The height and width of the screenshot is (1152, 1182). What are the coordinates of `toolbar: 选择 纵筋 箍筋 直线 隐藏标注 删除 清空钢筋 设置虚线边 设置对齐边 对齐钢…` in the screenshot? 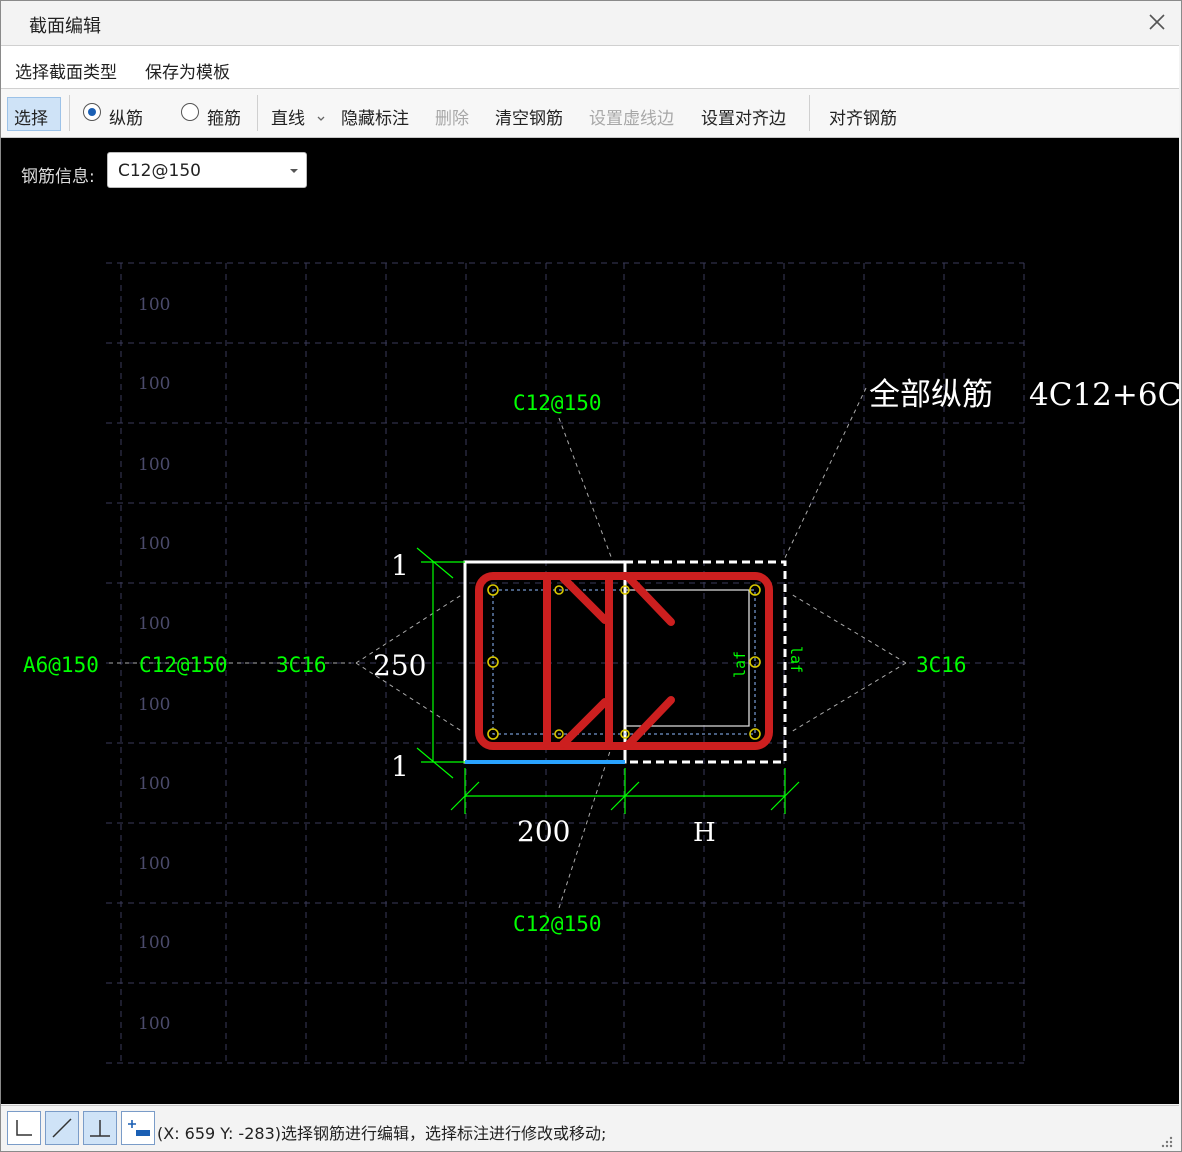 It's located at (590, 113).